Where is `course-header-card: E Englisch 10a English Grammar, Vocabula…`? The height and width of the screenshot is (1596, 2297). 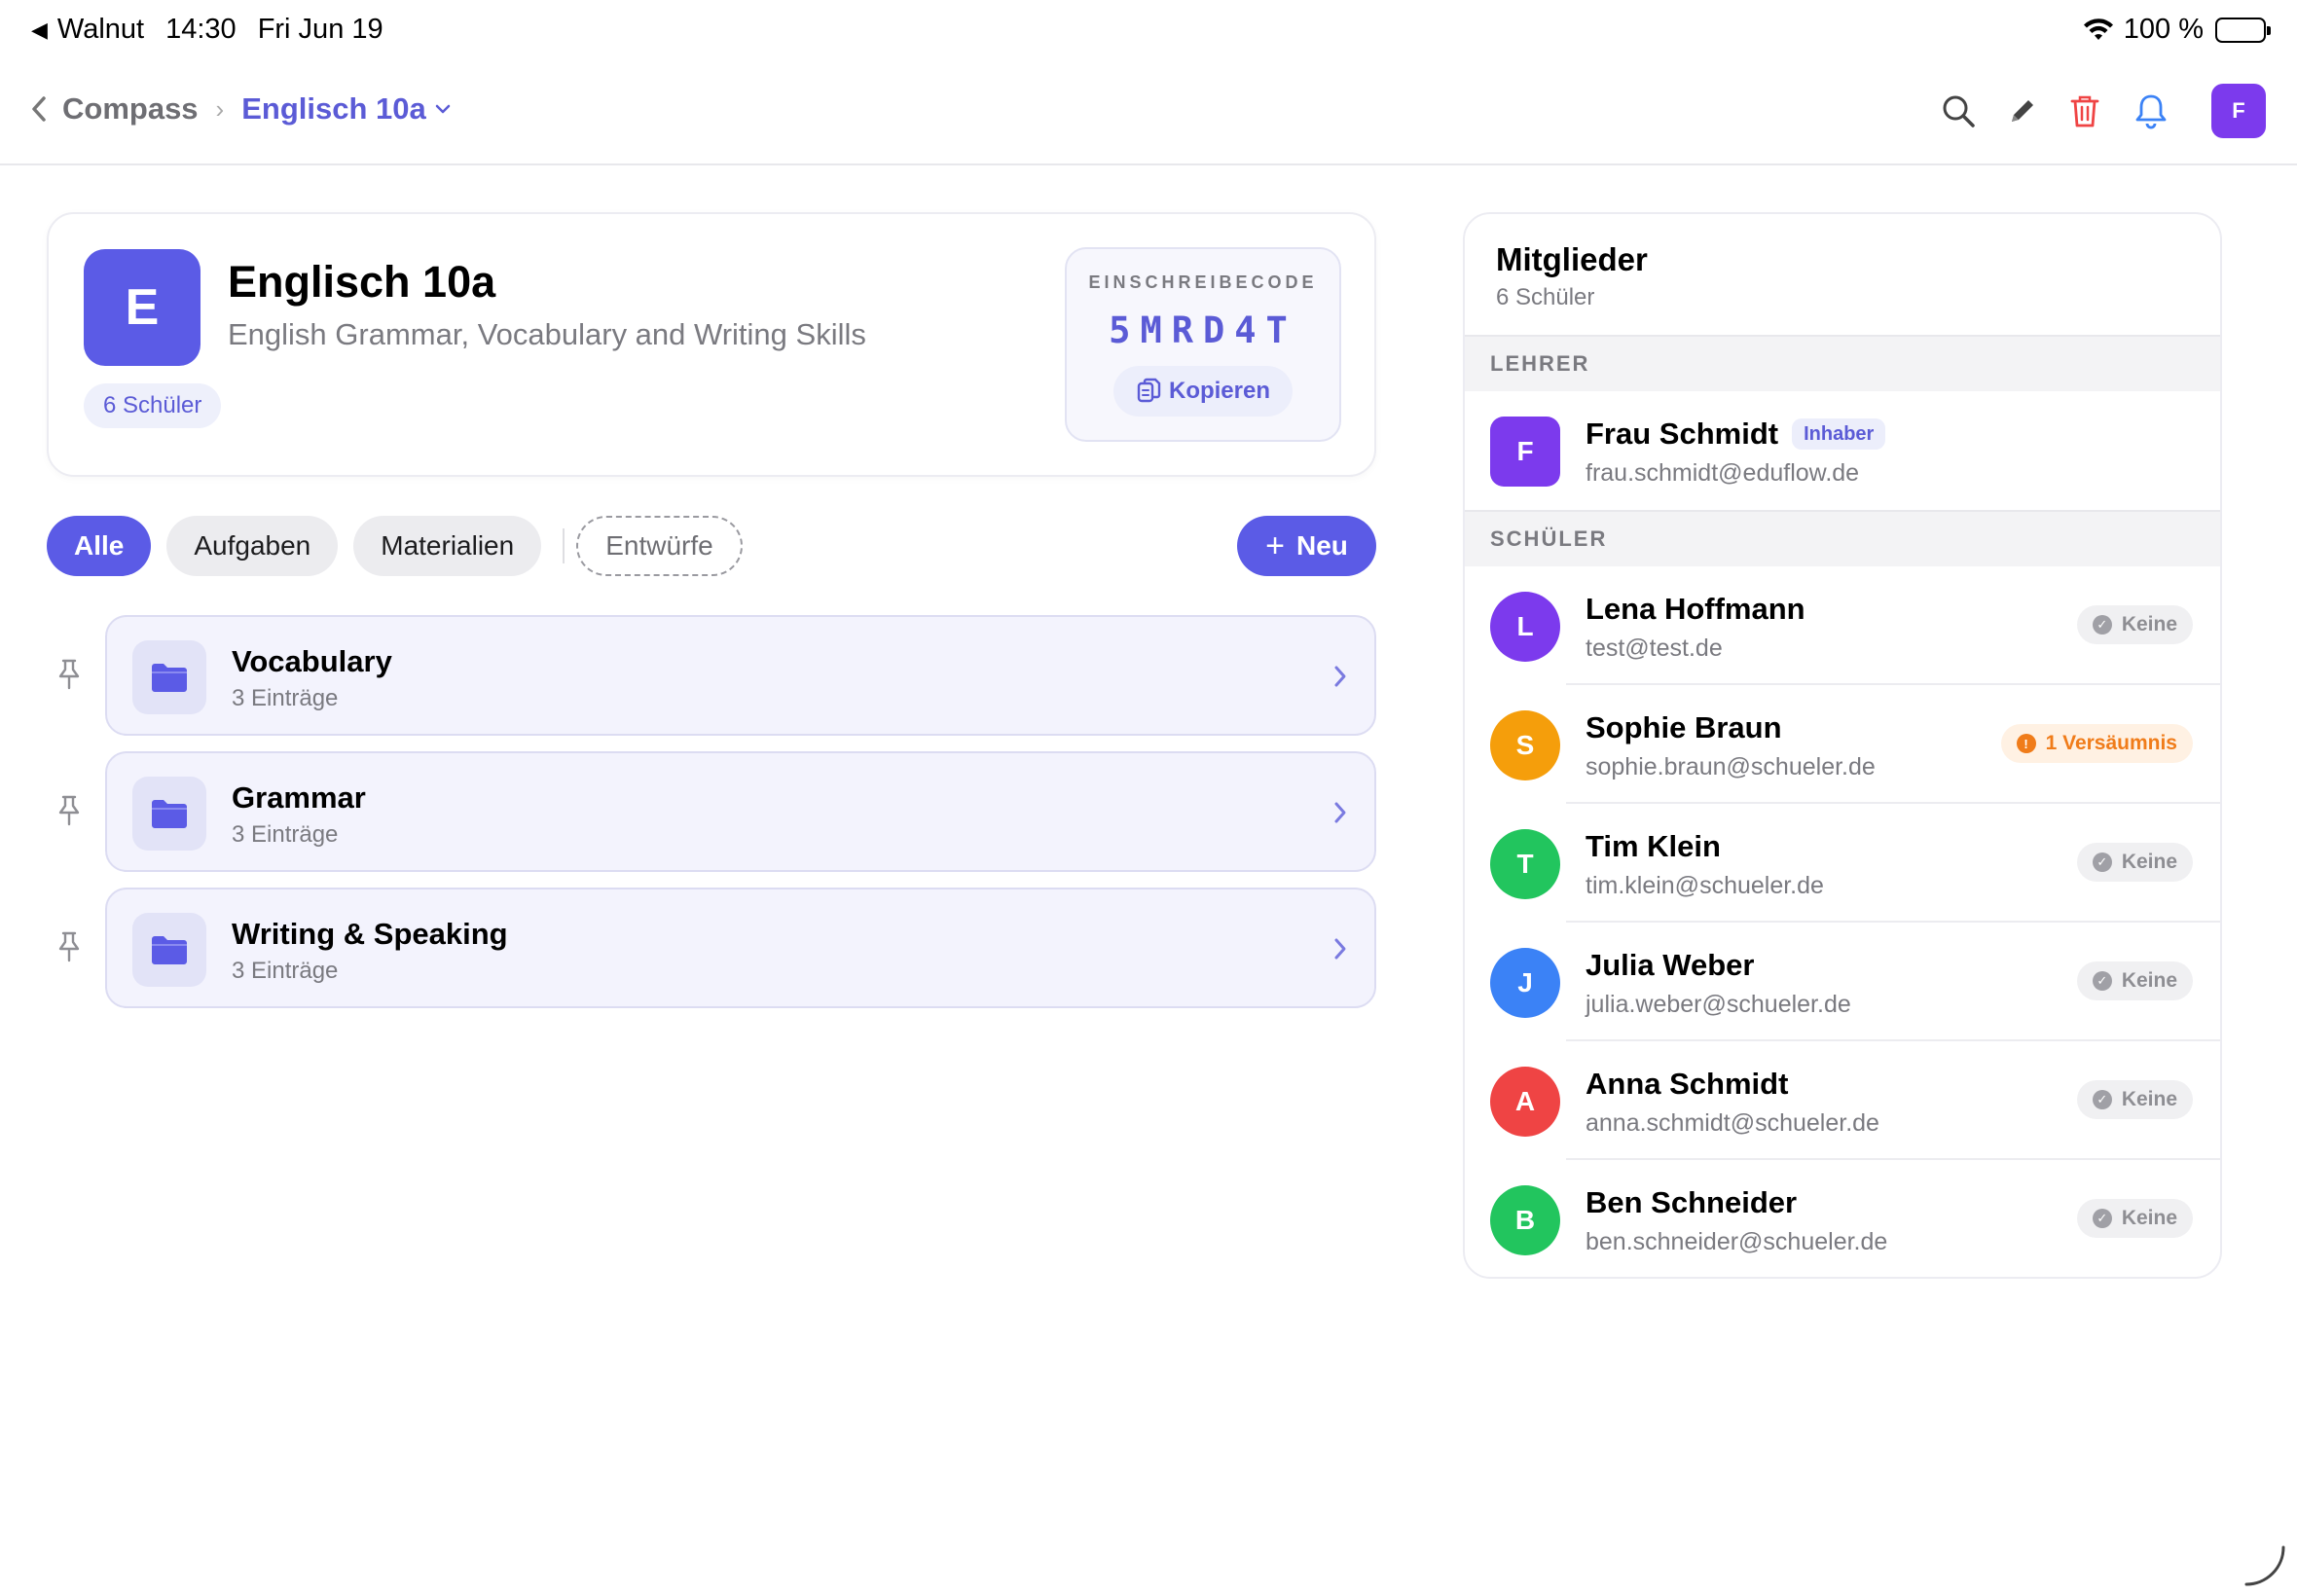 course-header-card: E Englisch 10a English Grammar, Vocabula… is located at coordinates (711, 344).